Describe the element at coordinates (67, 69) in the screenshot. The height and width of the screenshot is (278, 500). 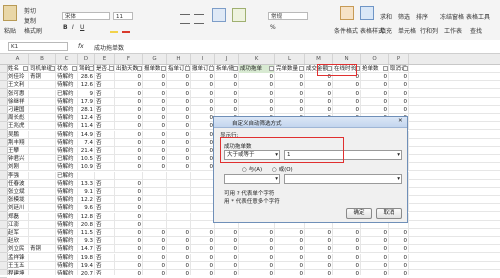
I see `header-cell: 状态` at that location.